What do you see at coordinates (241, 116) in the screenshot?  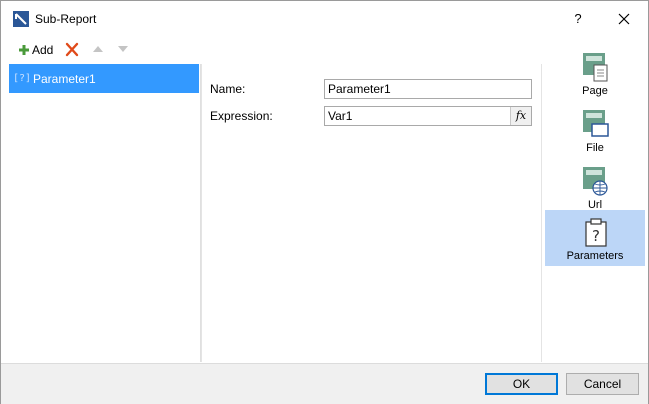 I see `expression-label: Expression:` at bounding box center [241, 116].